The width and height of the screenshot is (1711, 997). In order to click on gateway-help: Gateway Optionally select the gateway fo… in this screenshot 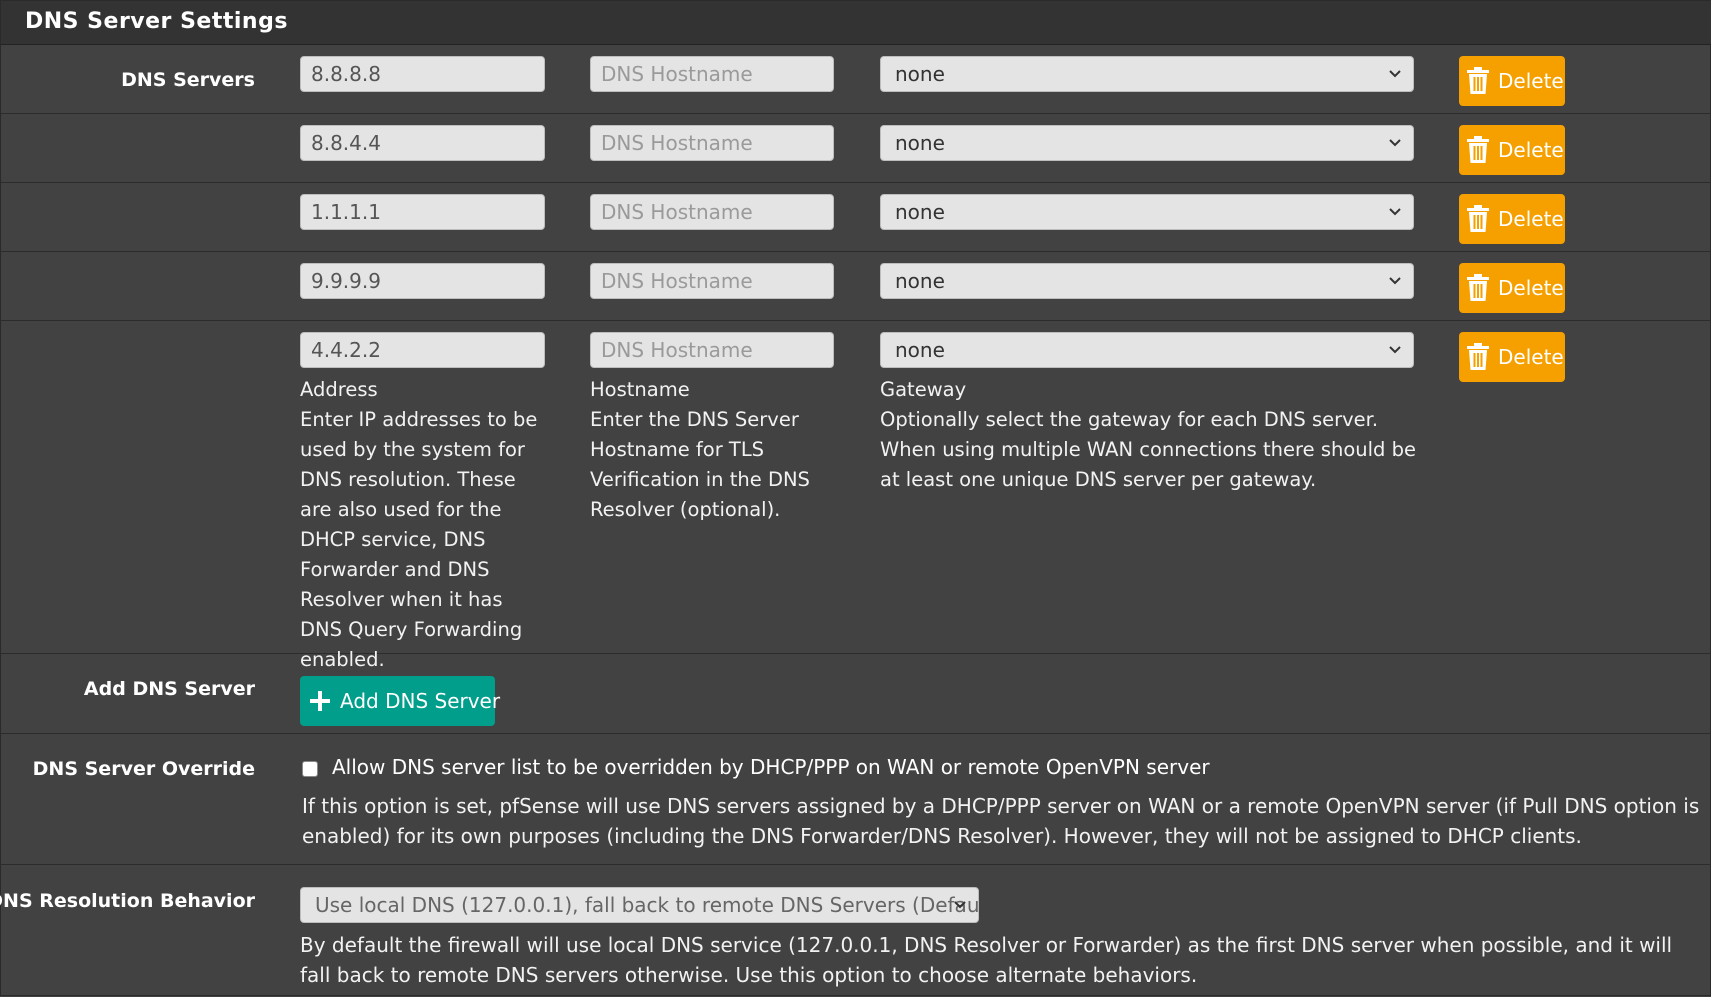, I will do `click(1150, 435)`.